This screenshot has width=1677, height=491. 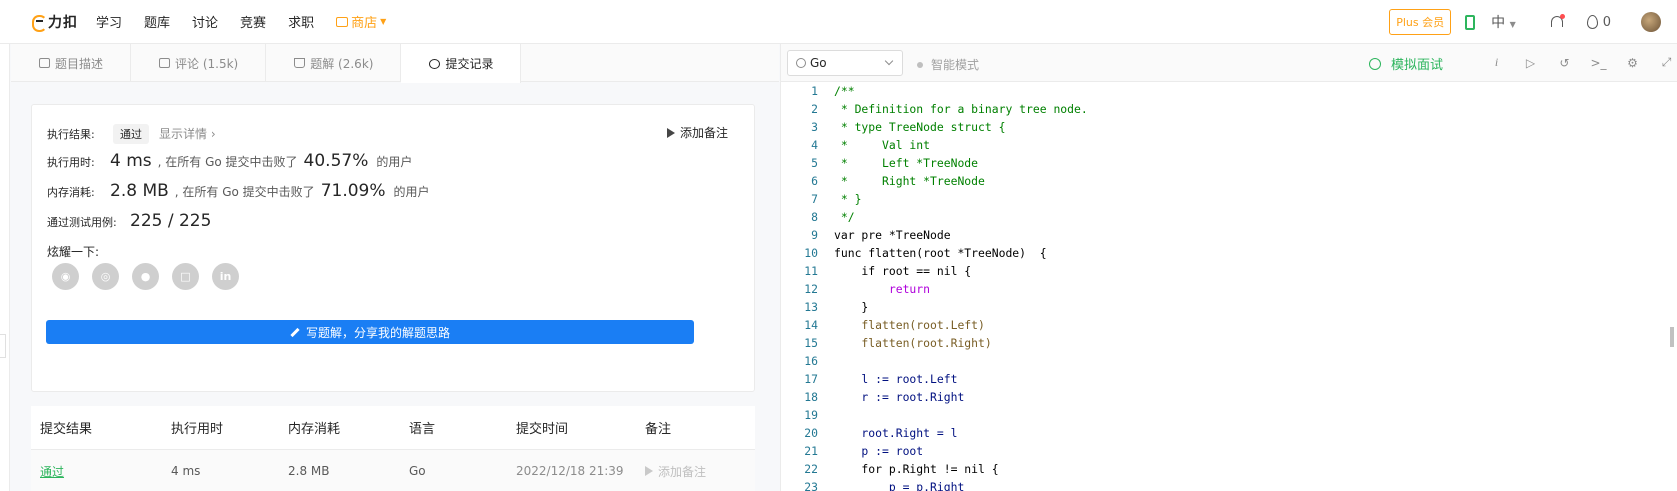 I want to click on streak-count: 0, so click(x=1606, y=22).